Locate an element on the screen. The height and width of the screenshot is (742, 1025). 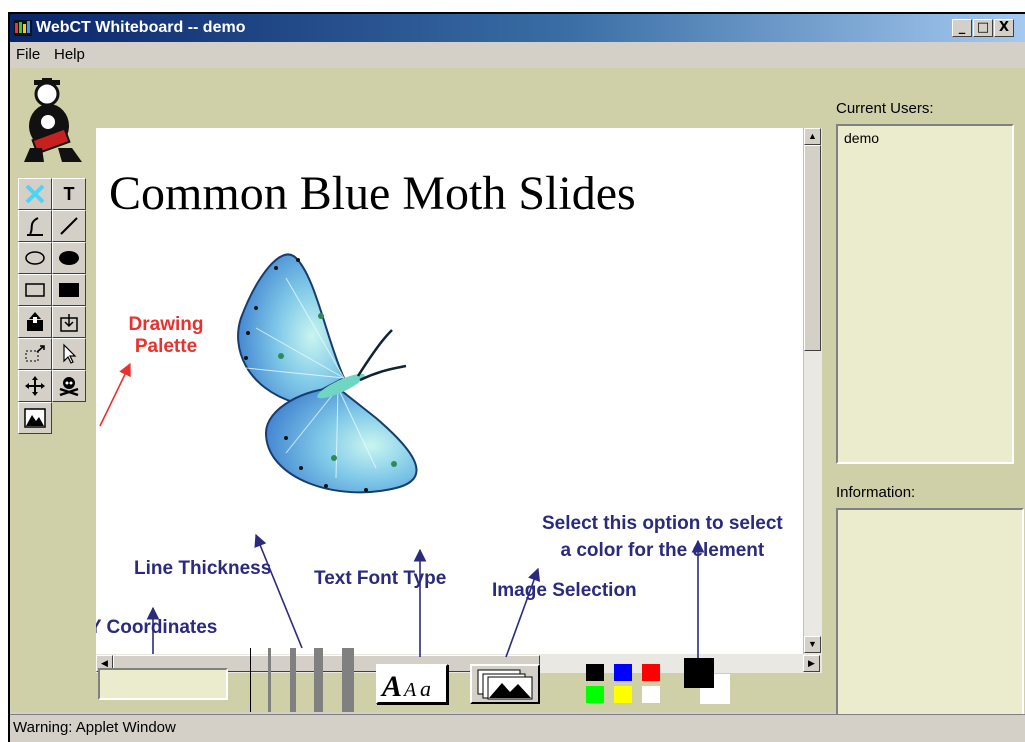
close-button: X is located at coordinates (1004, 28).